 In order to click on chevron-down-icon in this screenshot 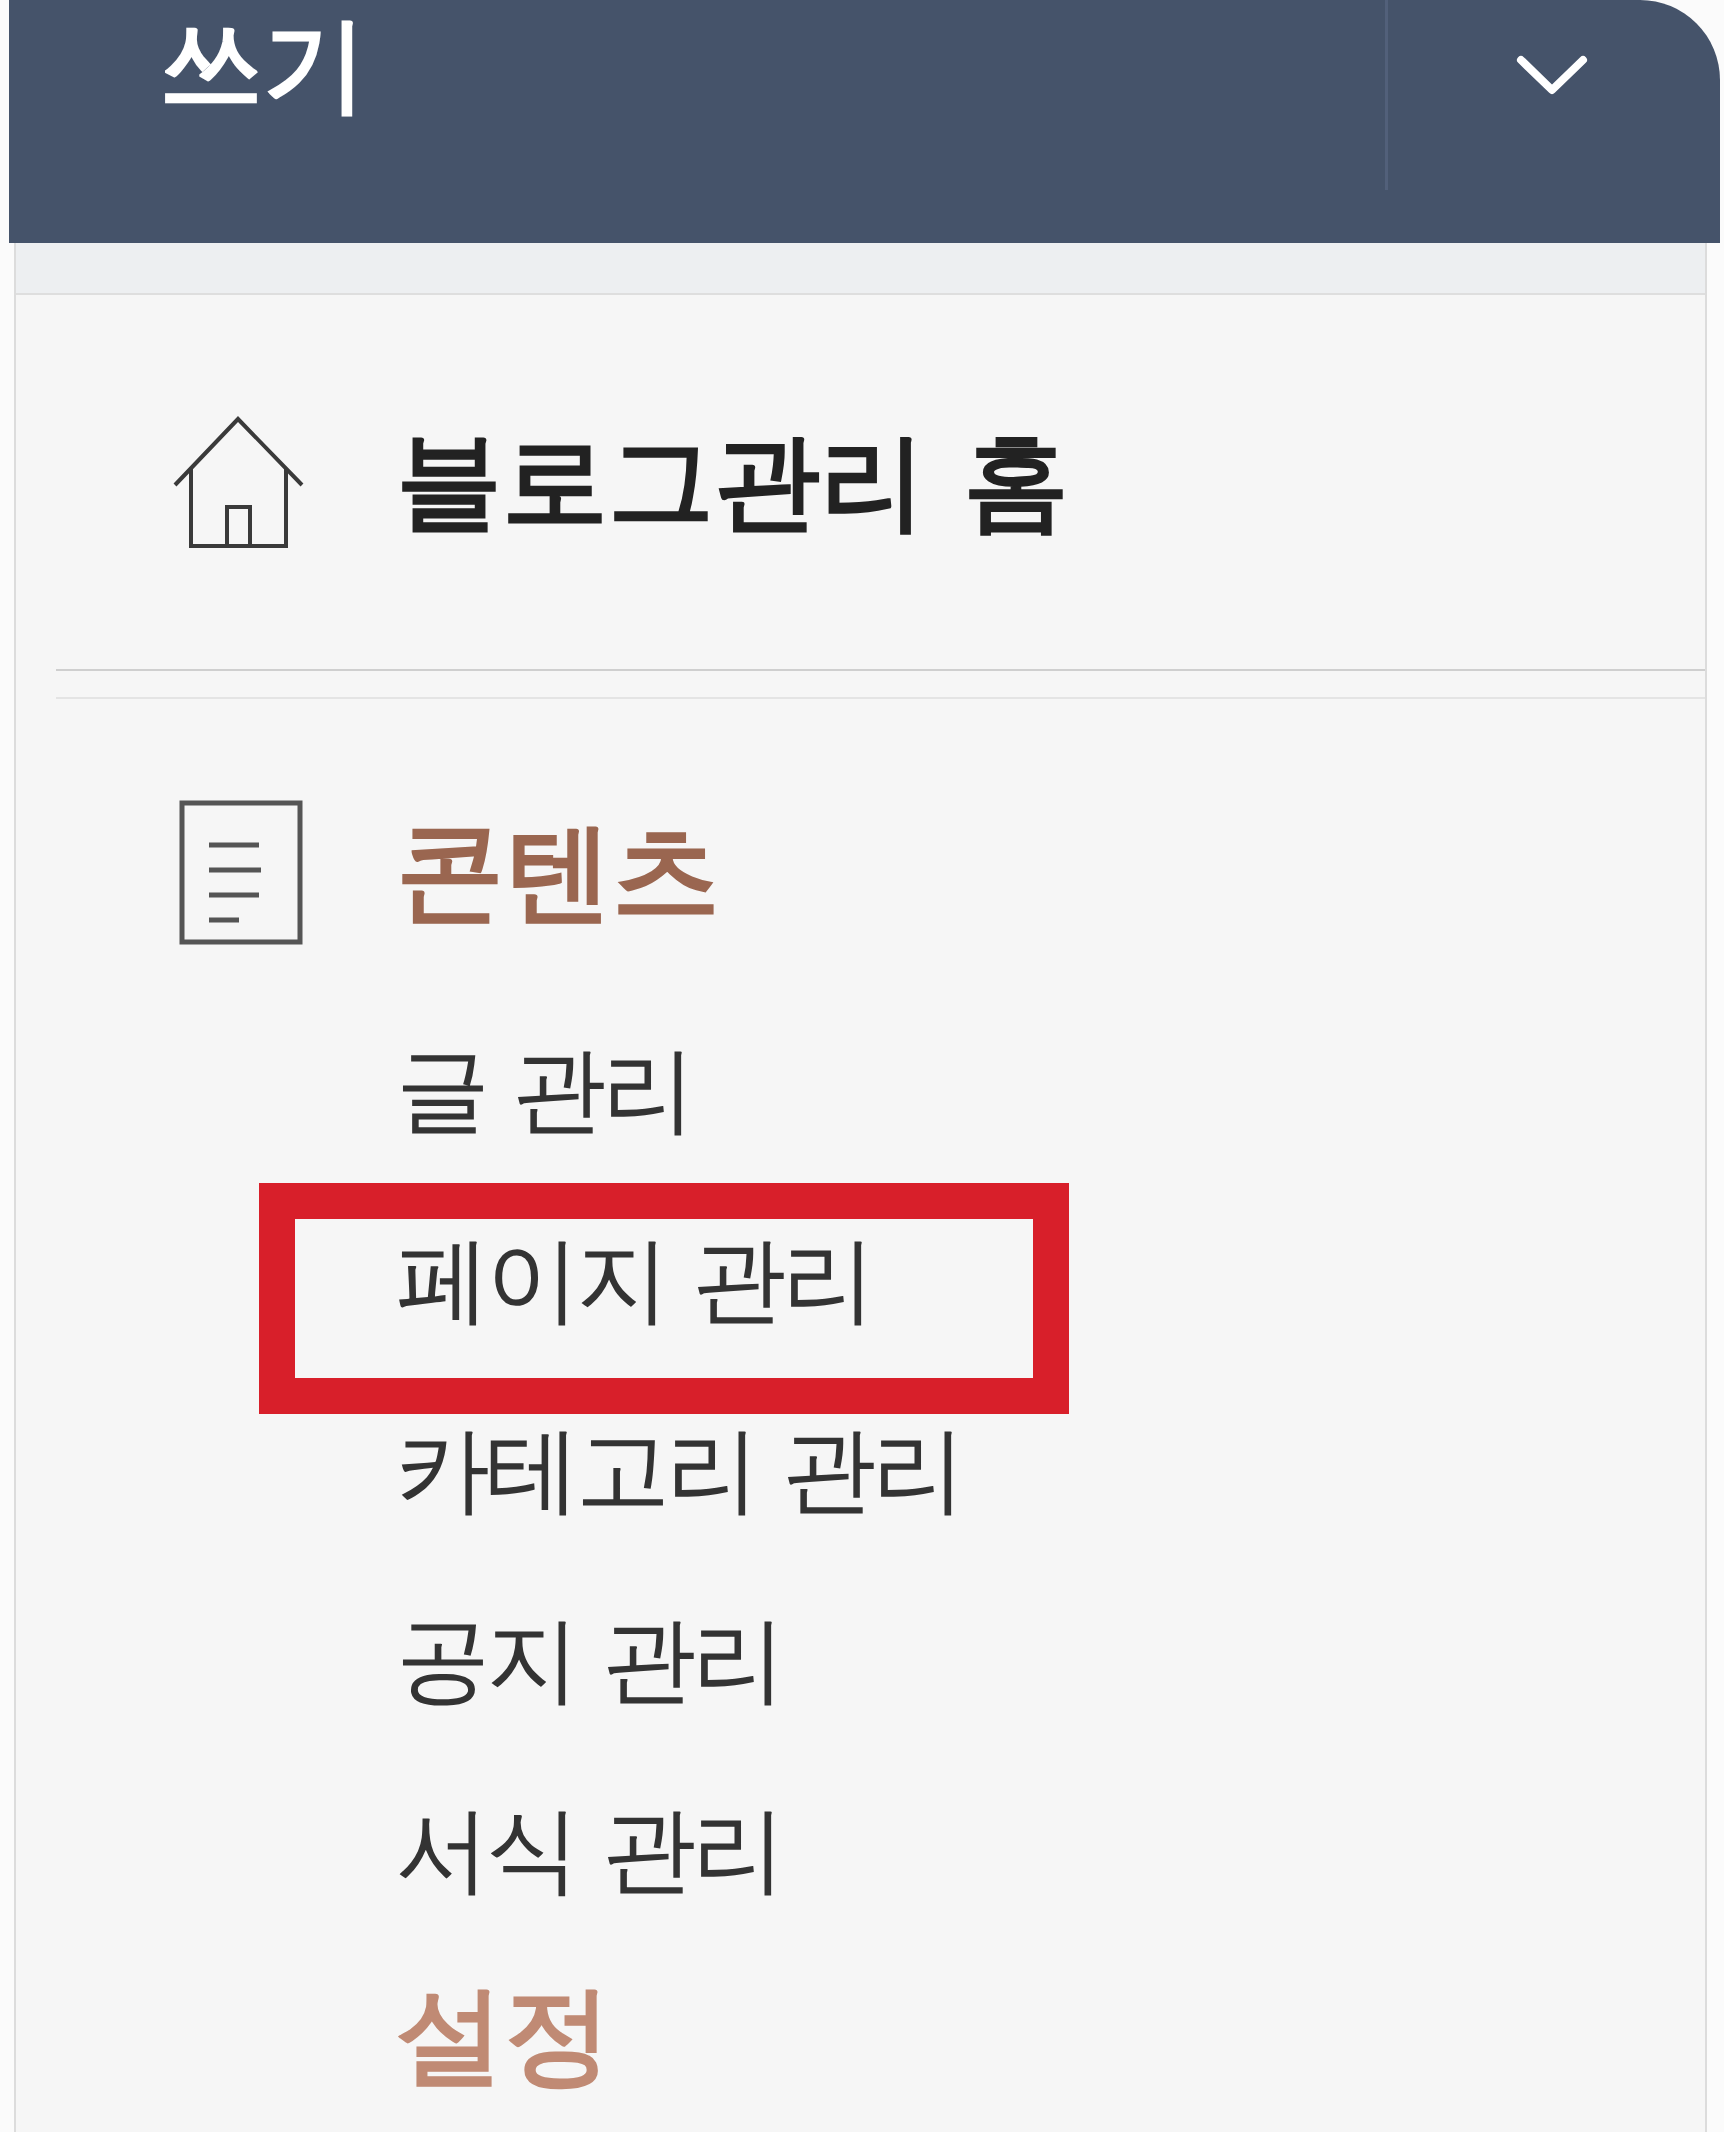, I will do `click(1552, 75)`.